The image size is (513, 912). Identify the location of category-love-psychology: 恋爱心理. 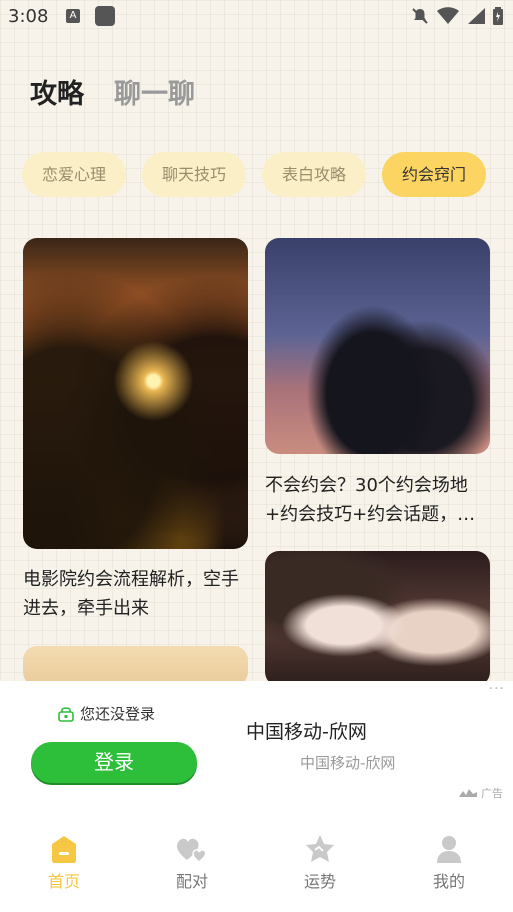
(74, 174).